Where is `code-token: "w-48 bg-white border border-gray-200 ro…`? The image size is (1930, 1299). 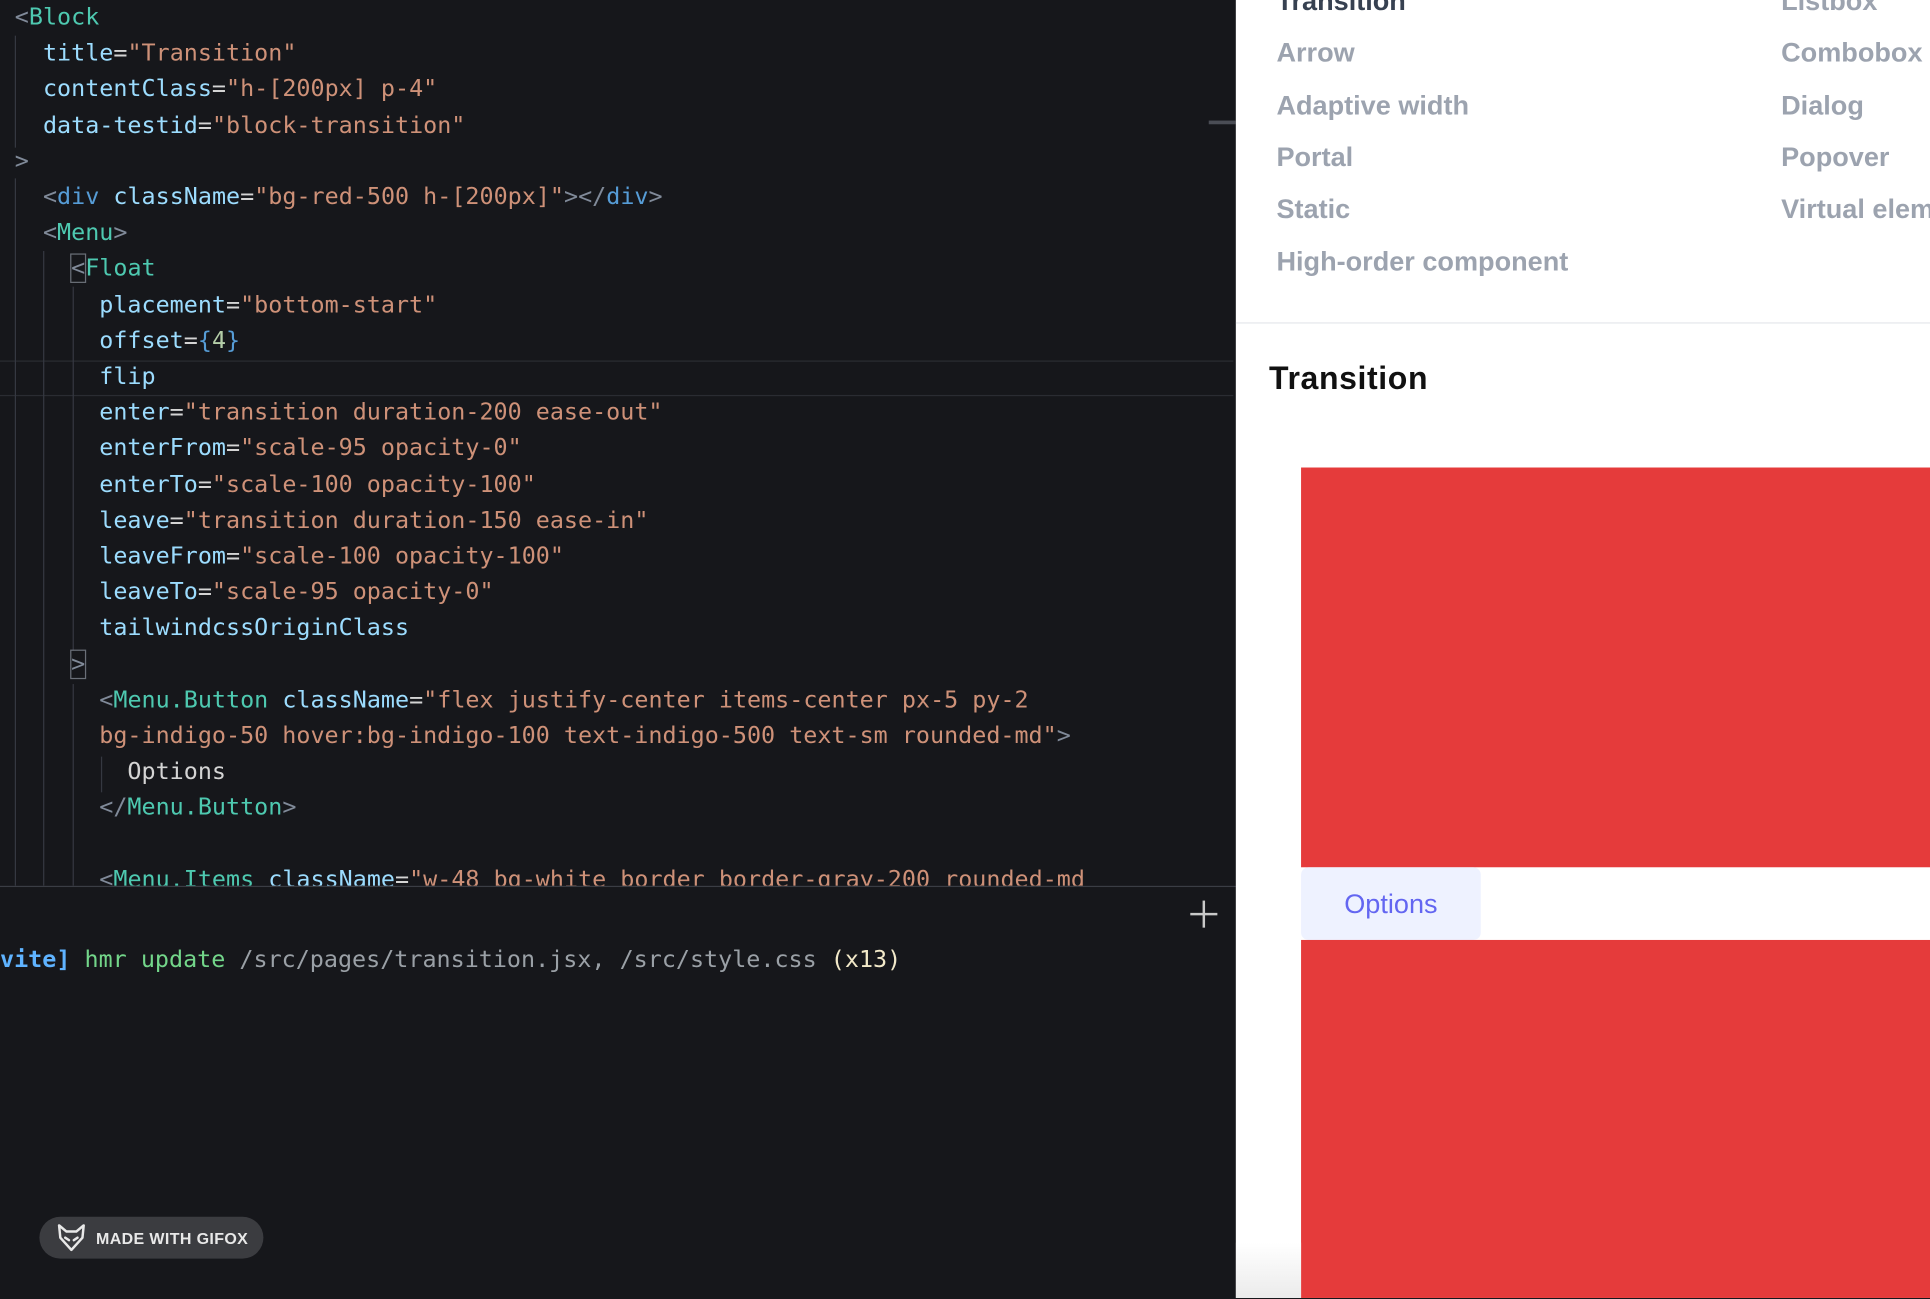
code-token: "w-48 bg-white border border-gray-200 ro… is located at coordinates (747, 875).